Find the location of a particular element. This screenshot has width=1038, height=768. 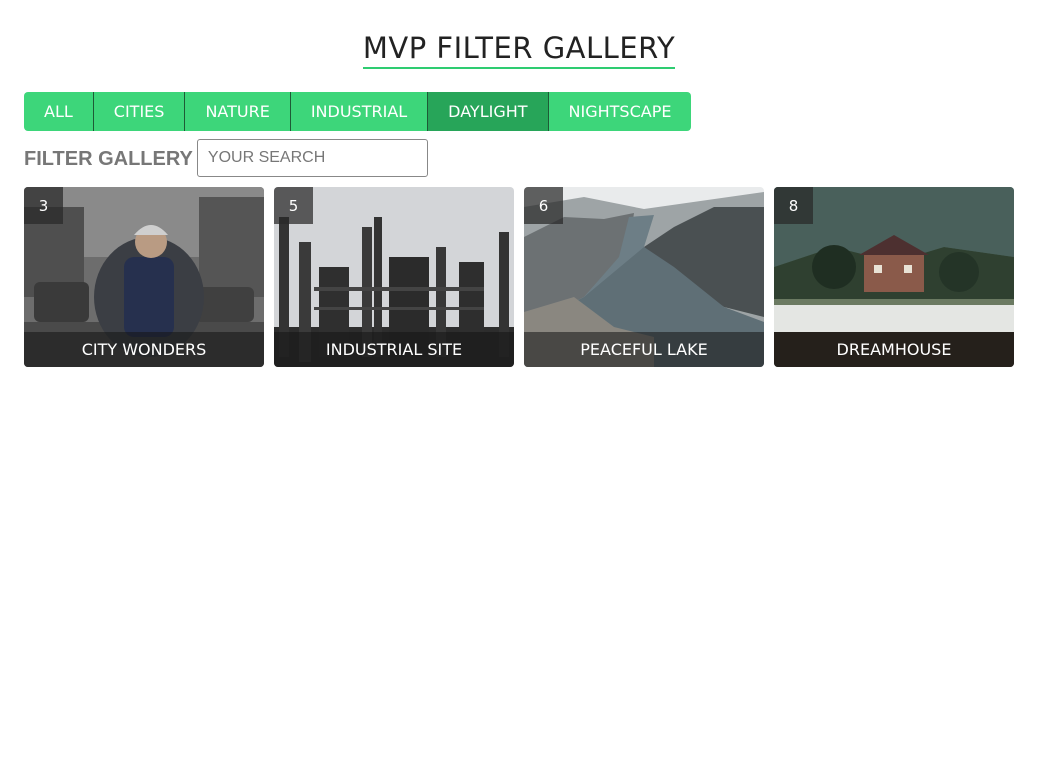

gallery-card: 3 CITY WONDERS is located at coordinates (144, 277).